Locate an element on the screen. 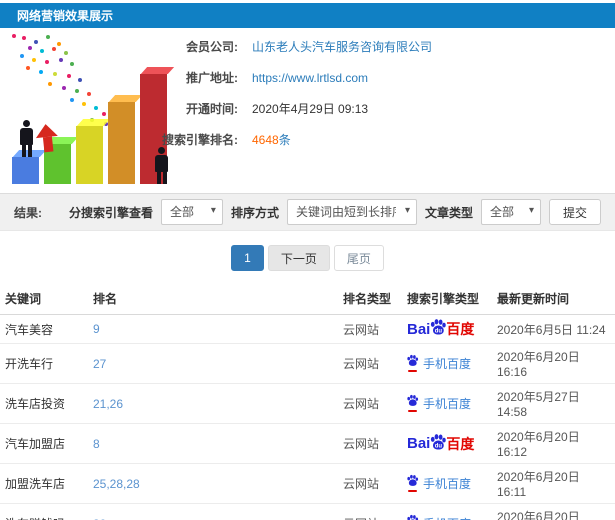 This screenshot has width=615, height=520. keyword-cell: 洗车店投资 is located at coordinates (44, 403).